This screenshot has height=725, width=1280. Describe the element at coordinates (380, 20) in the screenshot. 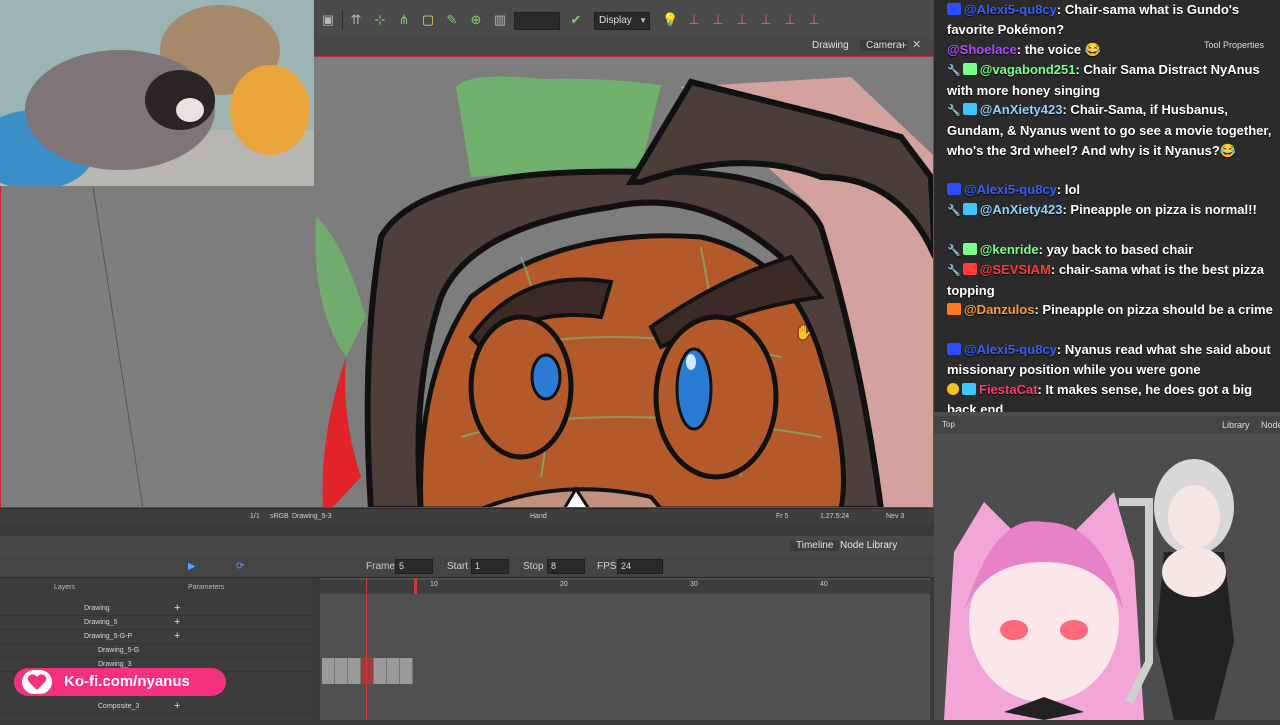

I see `transform-tool-icon: ⊹` at that location.